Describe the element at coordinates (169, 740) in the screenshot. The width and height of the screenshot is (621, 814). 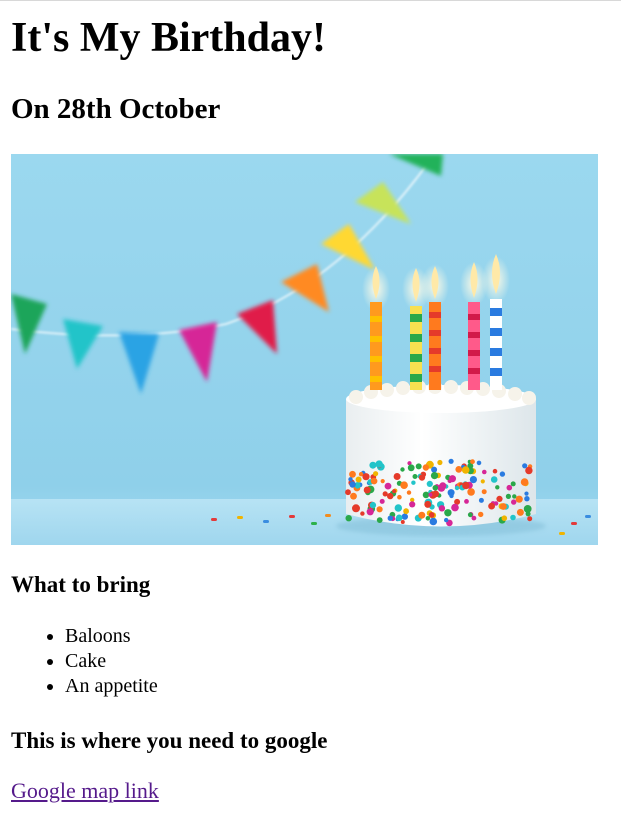
I see `location-heading: This is where you need to google` at that location.